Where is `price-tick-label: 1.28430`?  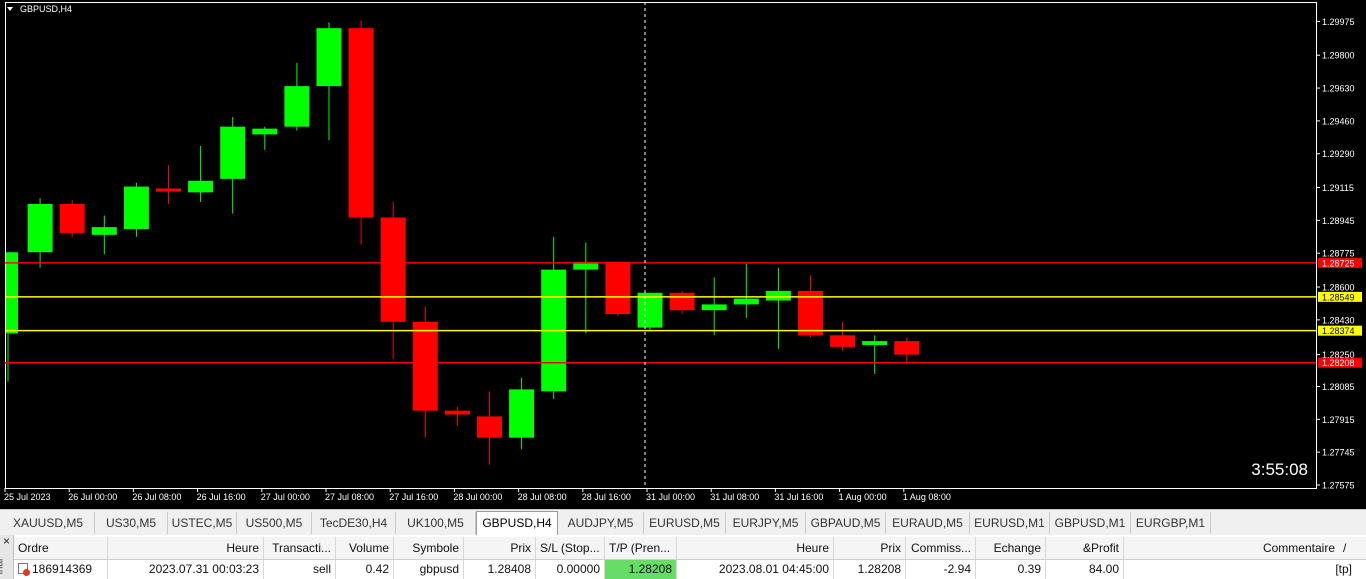 price-tick-label: 1.28430 is located at coordinates (1338, 320).